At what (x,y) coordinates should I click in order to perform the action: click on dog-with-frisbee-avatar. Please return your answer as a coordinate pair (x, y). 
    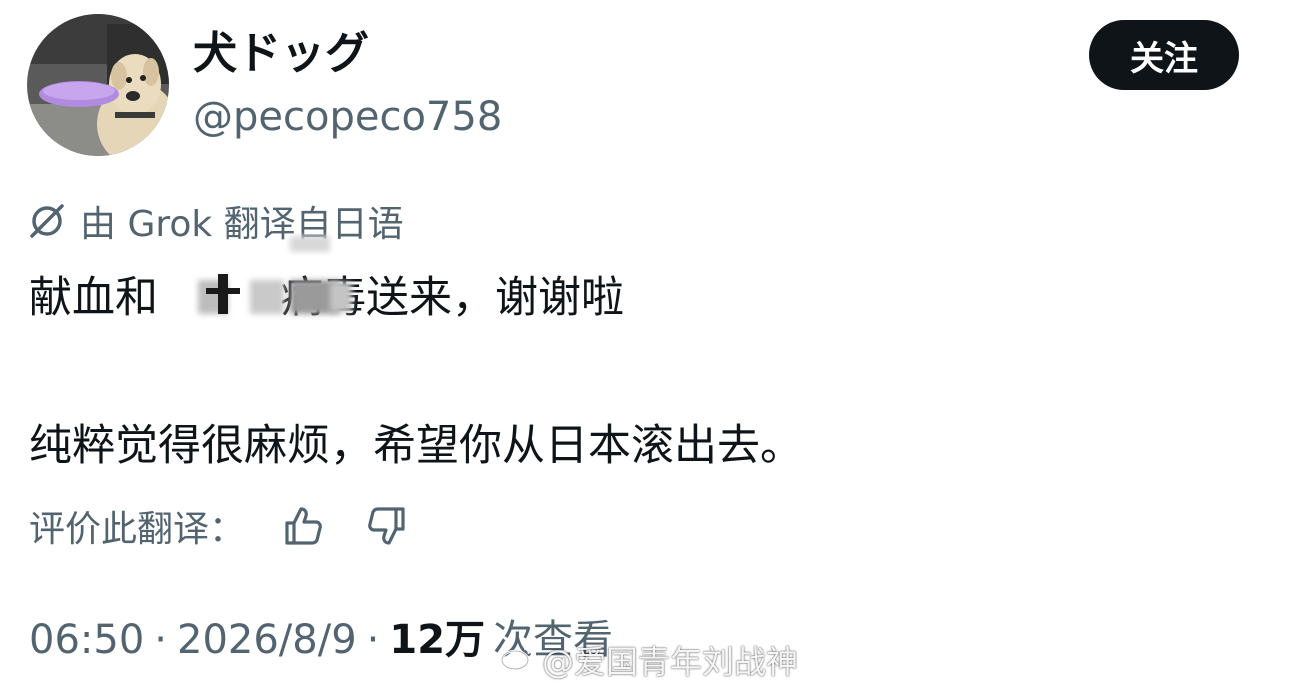
    Looking at the image, I should click on (98, 85).